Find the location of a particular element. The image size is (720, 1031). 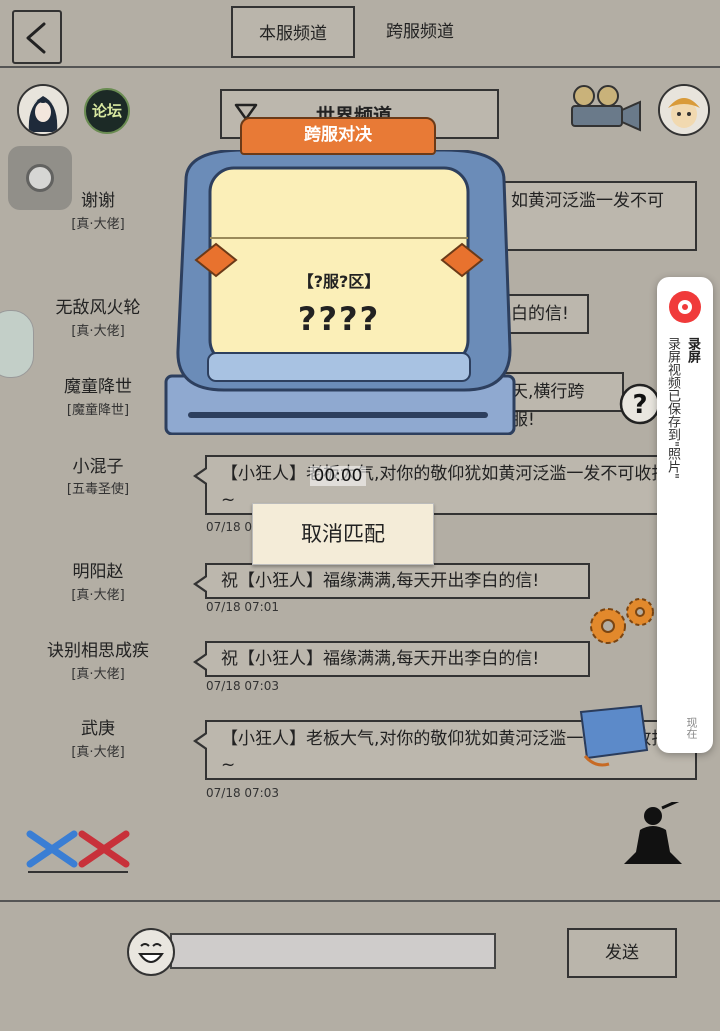

message-timestamp: 07/18 07:01 is located at coordinates (242, 607).